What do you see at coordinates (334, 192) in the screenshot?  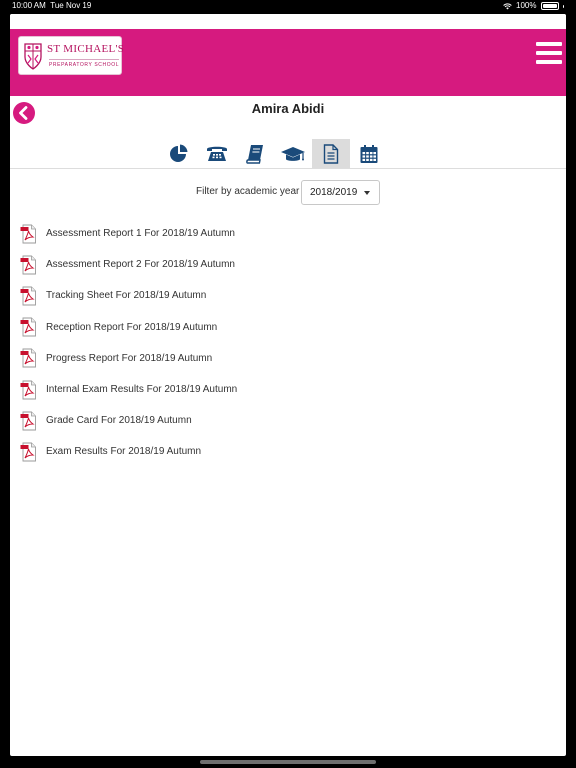 I see `selected-year: 2018/2019` at bounding box center [334, 192].